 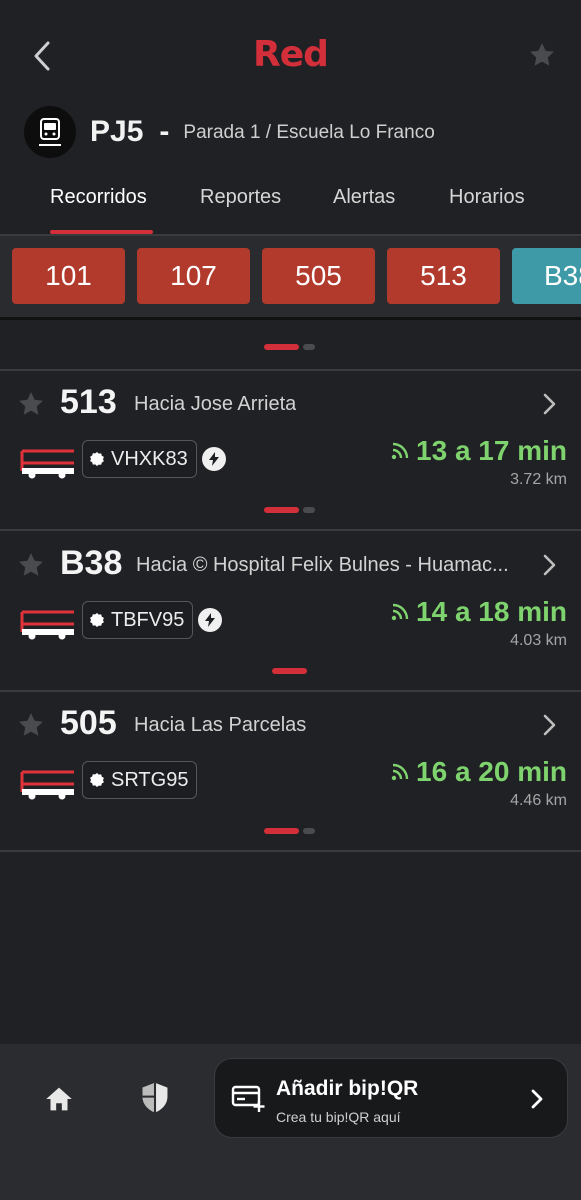 I want to click on route-chip-101: 101, so click(x=68, y=276).